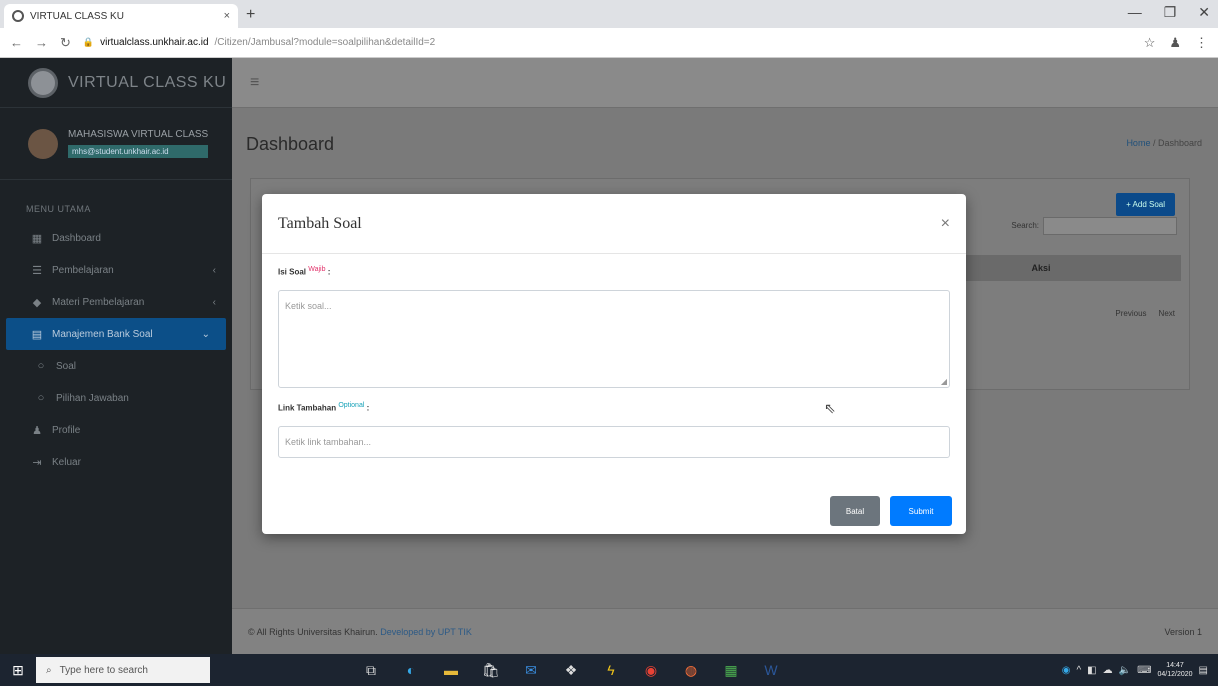  What do you see at coordinates (83, 270) in the screenshot?
I see `sidebar-item-label: Pembelajaran` at bounding box center [83, 270].